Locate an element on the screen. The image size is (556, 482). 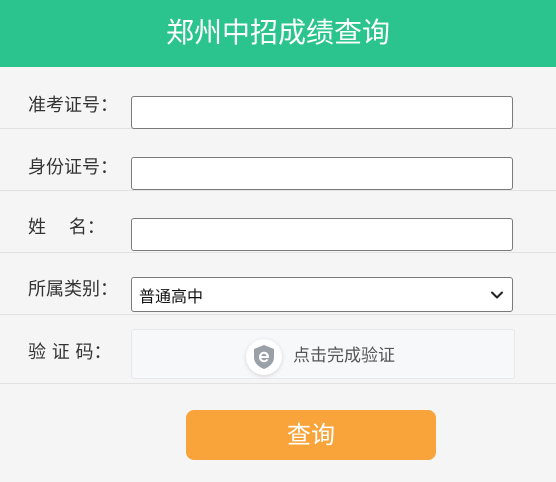
query-button: 查询 is located at coordinates (311, 435).